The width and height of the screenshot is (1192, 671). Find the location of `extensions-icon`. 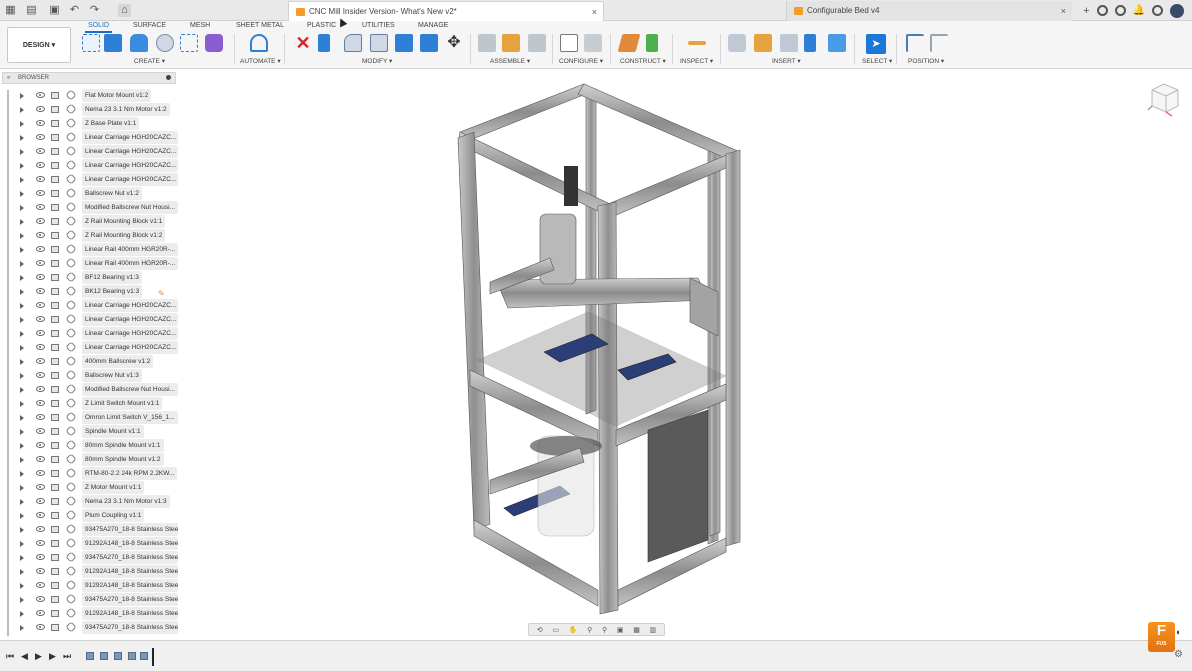

extensions-icon is located at coordinates (1120, 10).